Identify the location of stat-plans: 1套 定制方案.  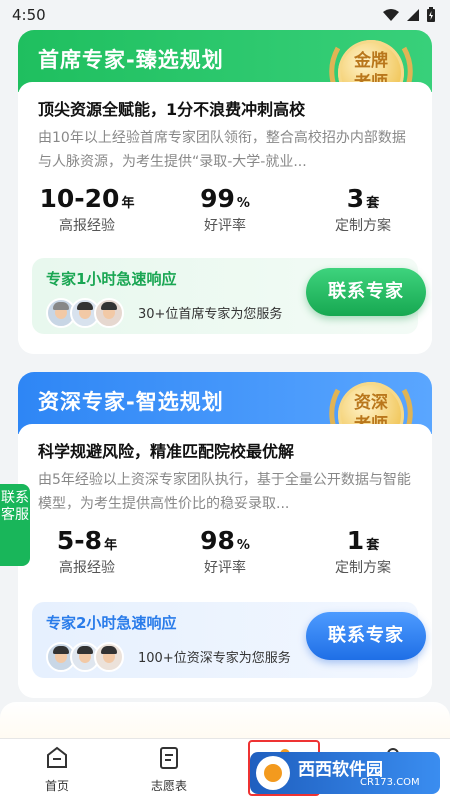
(363, 551).